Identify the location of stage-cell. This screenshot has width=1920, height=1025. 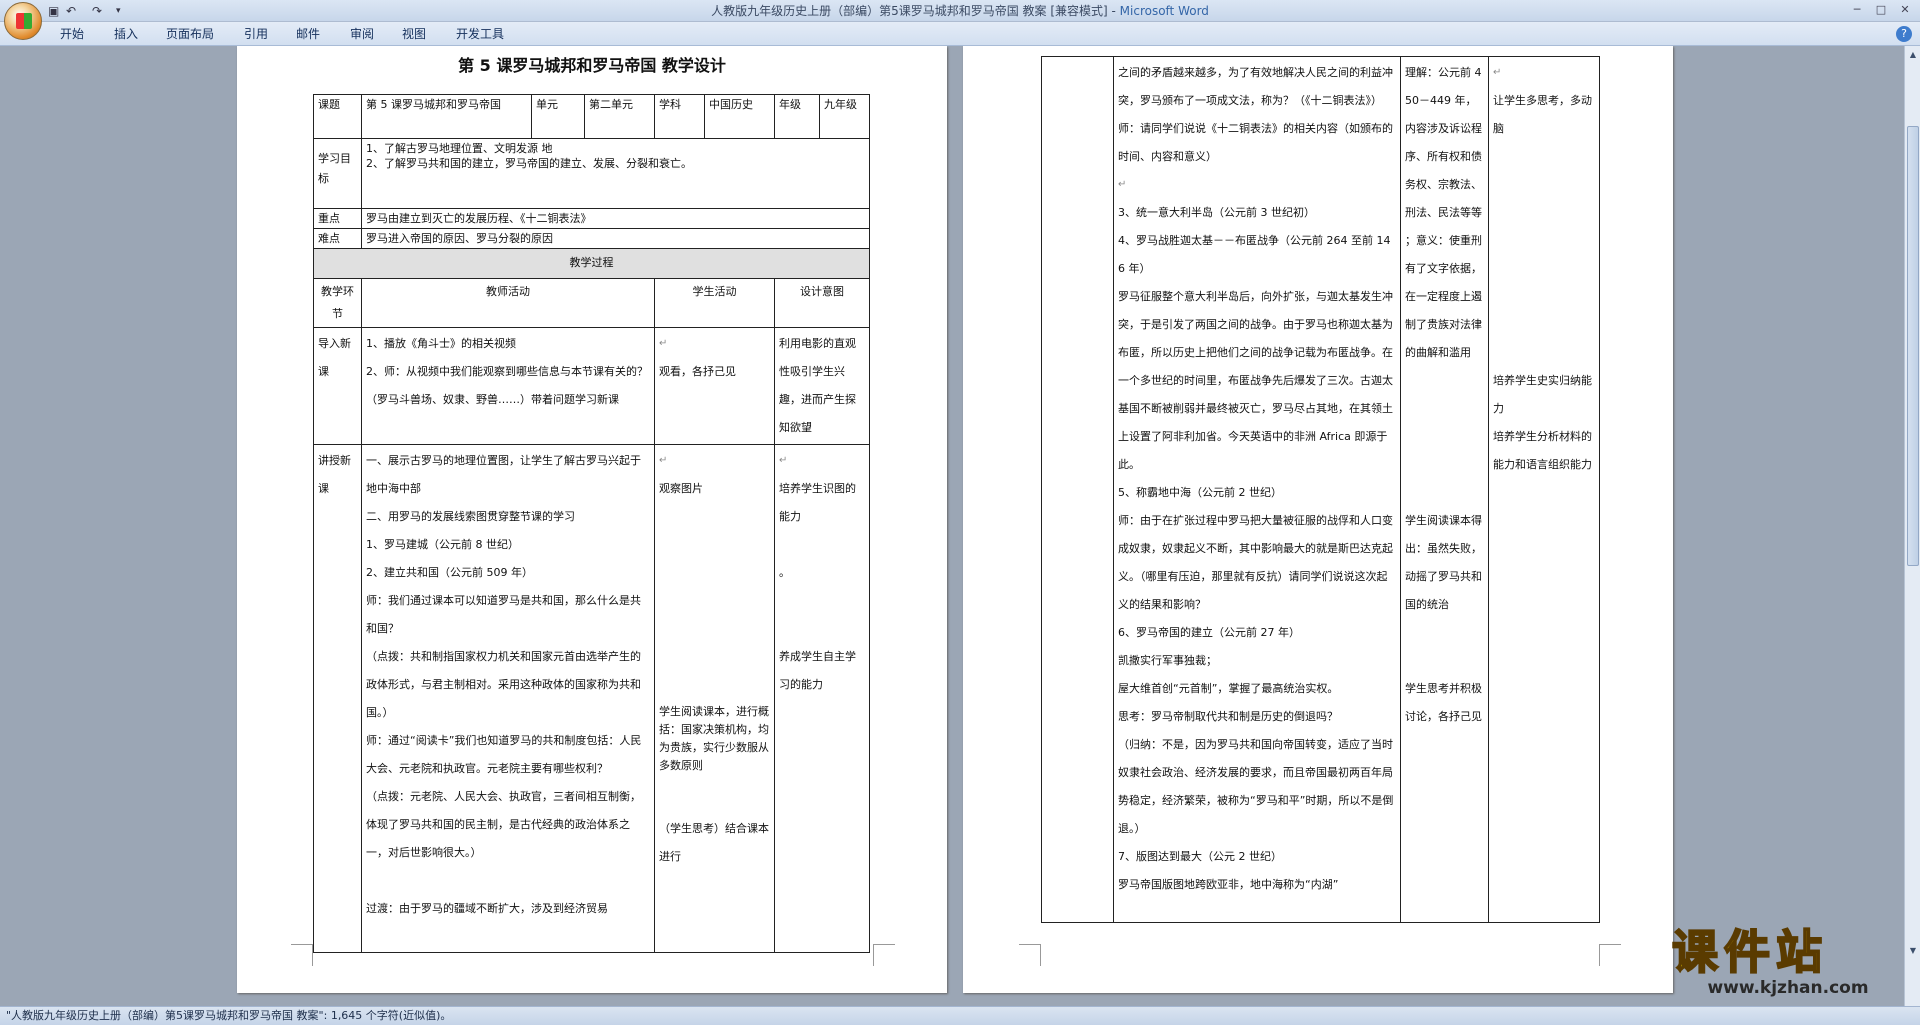
(1077, 489).